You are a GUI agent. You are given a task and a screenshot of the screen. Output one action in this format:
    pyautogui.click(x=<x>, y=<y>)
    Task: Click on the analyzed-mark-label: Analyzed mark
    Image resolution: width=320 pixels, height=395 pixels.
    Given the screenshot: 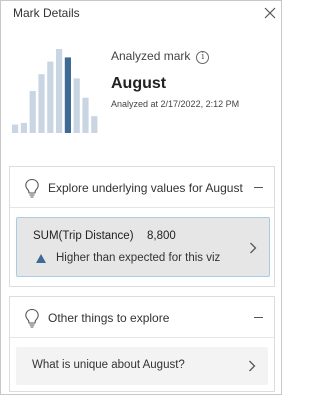 What is the action you would take?
    pyautogui.click(x=151, y=56)
    